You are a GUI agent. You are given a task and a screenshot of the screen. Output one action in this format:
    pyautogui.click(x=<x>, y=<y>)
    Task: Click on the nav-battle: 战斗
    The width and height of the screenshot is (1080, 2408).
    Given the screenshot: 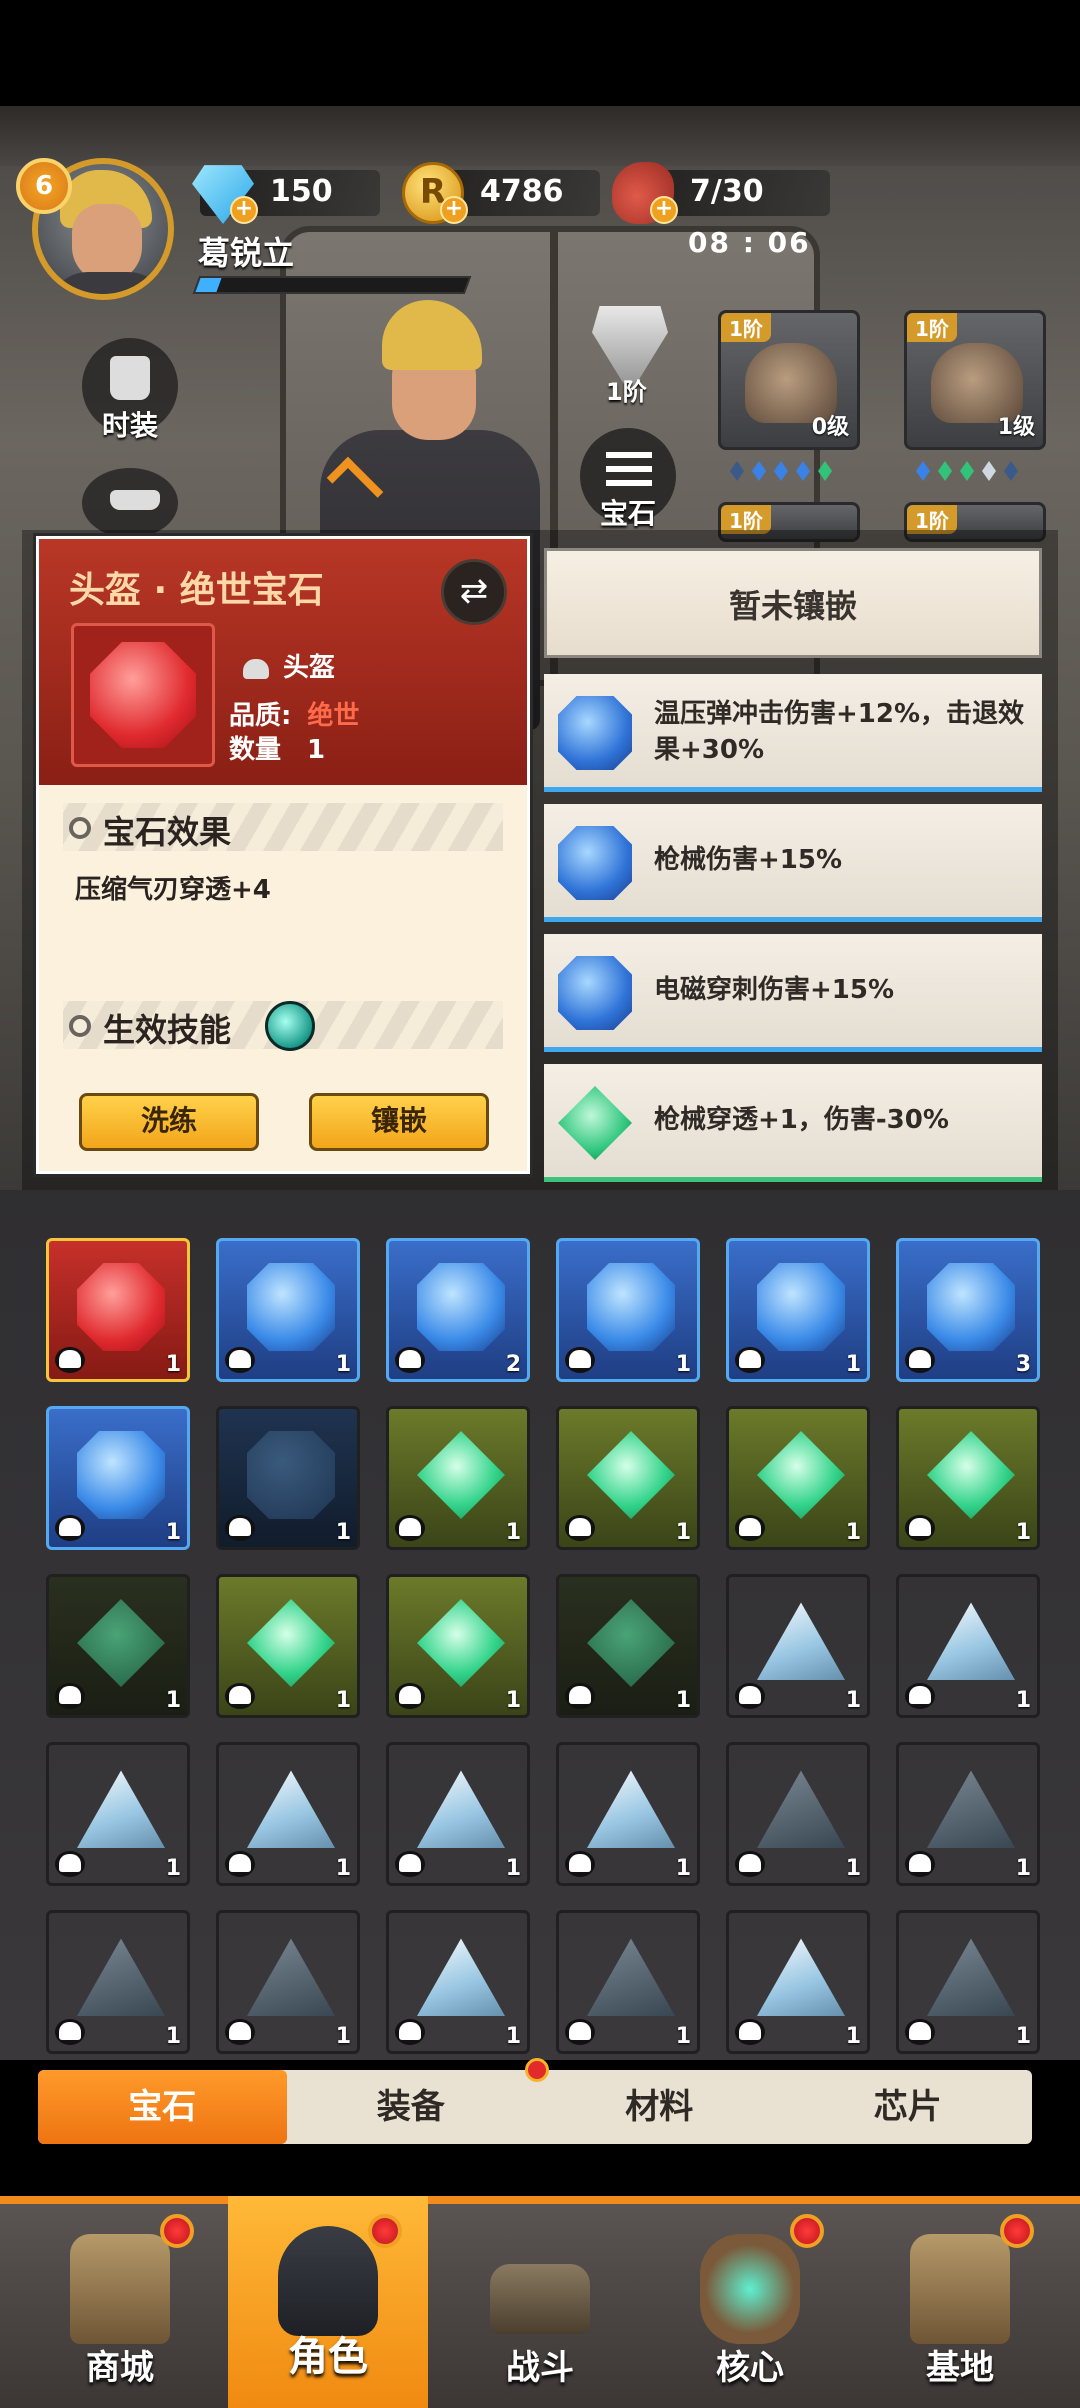 What is the action you would take?
    pyautogui.click(x=540, y=2306)
    